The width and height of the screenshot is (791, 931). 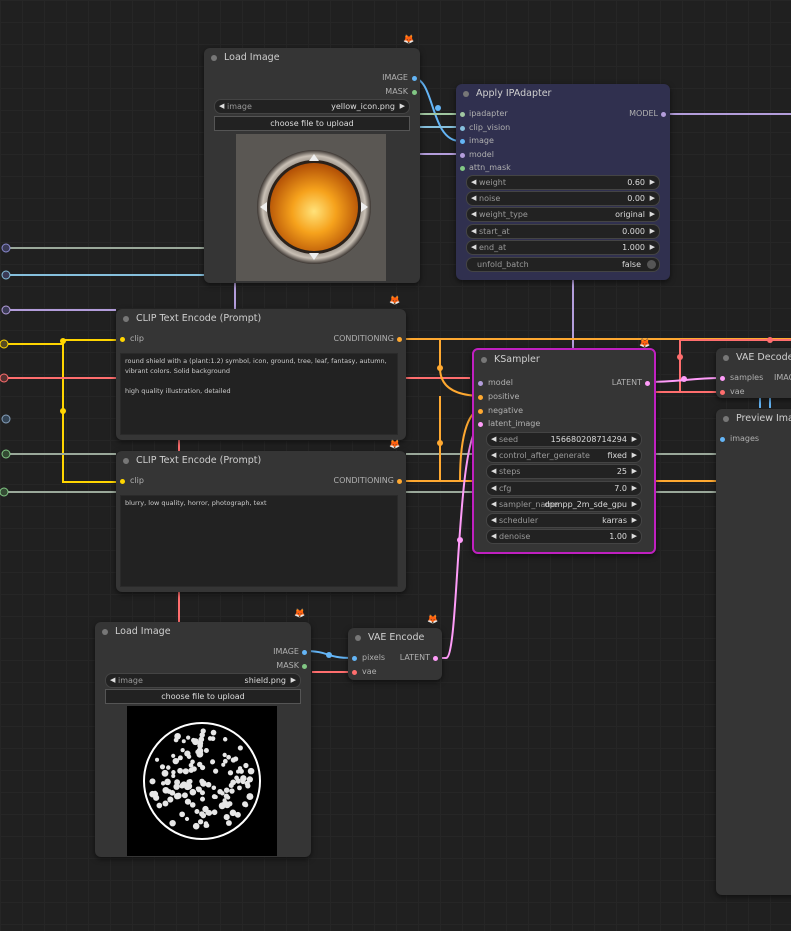 What do you see at coordinates (753, 652) in the screenshot?
I see `preview-image-node: Preview Imag images` at bounding box center [753, 652].